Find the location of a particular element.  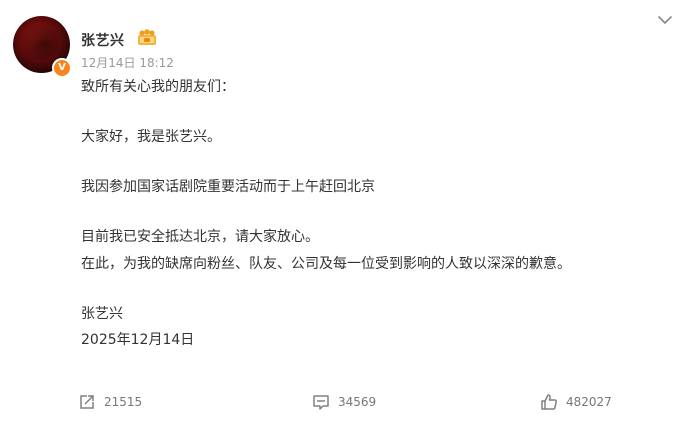

comment-button: 34569 is located at coordinates (344, 402).